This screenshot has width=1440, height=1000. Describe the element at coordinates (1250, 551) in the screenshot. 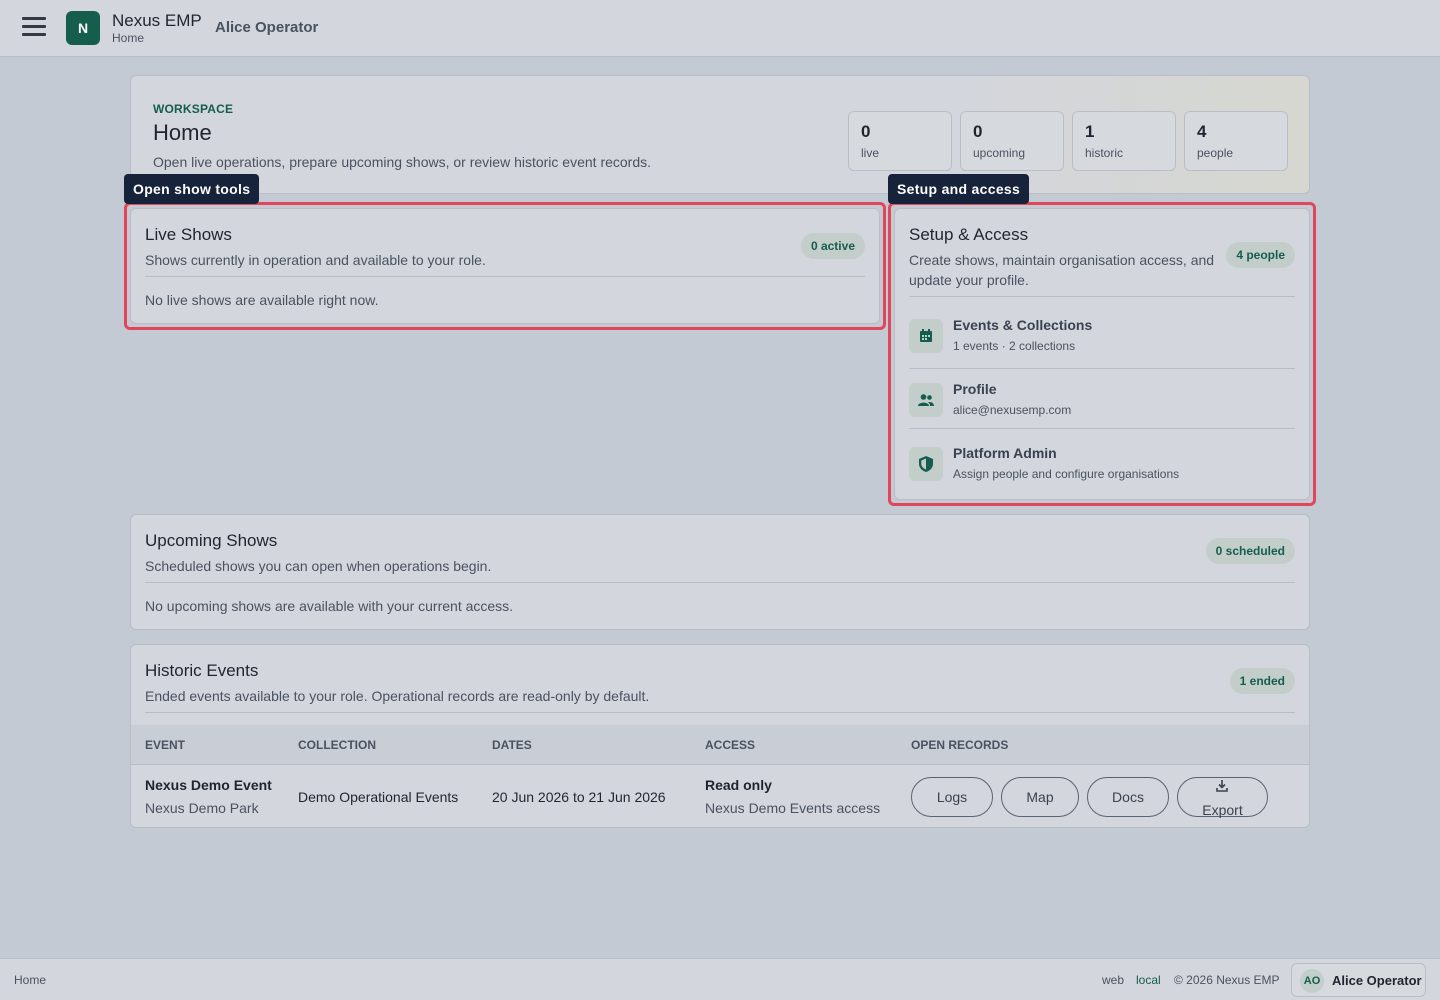

I see `status-badge: 0 scheduled` at that location.